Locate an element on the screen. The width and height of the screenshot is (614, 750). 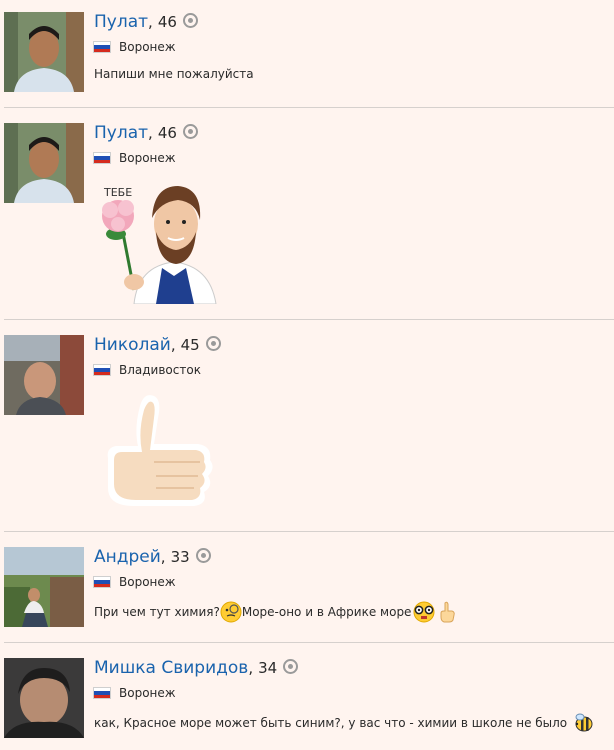
user-location: Владивосток is located at coordinates (147, 370).